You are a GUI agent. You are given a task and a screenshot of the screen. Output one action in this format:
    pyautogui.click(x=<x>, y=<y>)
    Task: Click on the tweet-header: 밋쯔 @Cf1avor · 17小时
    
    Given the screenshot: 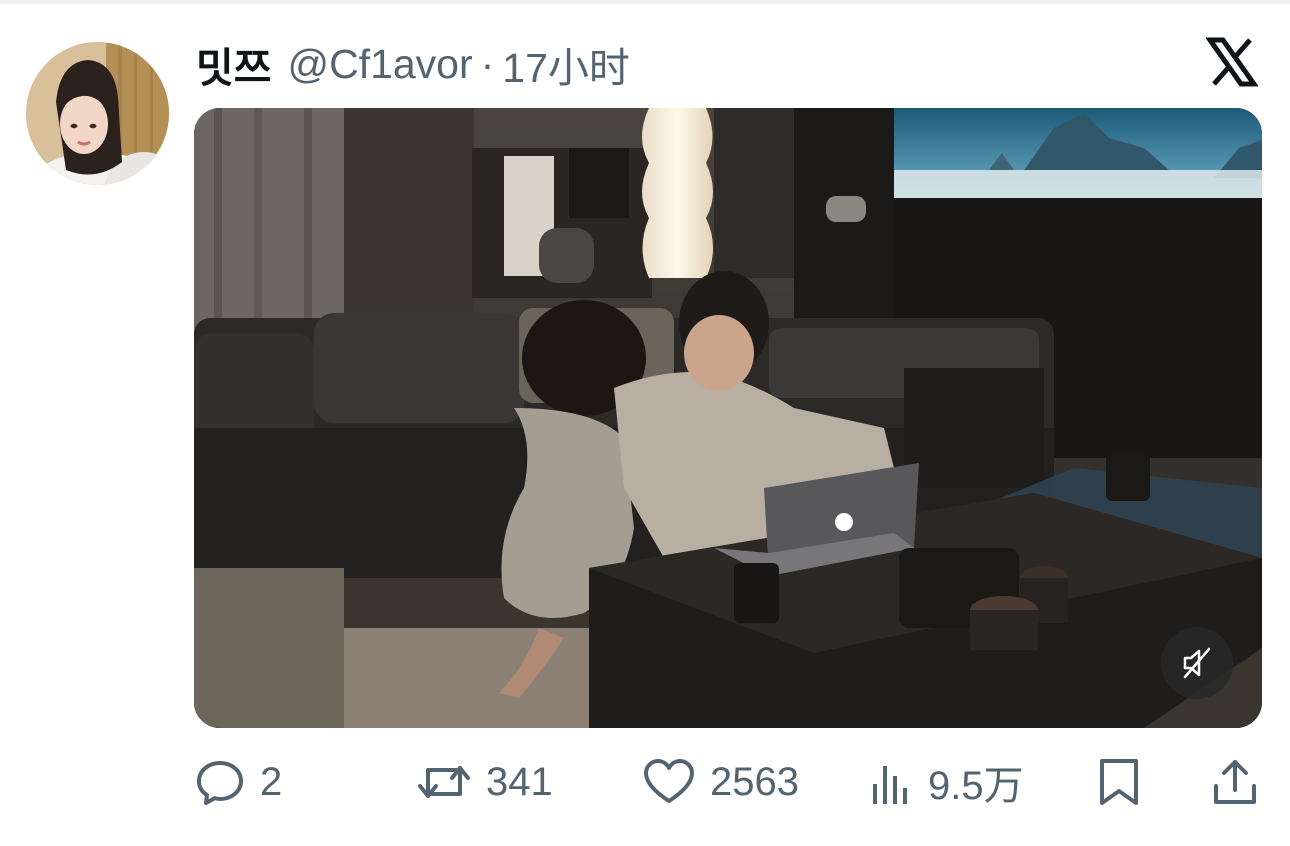 What is the action you would take?
    pyautogui.click(x=413, y=65)
    